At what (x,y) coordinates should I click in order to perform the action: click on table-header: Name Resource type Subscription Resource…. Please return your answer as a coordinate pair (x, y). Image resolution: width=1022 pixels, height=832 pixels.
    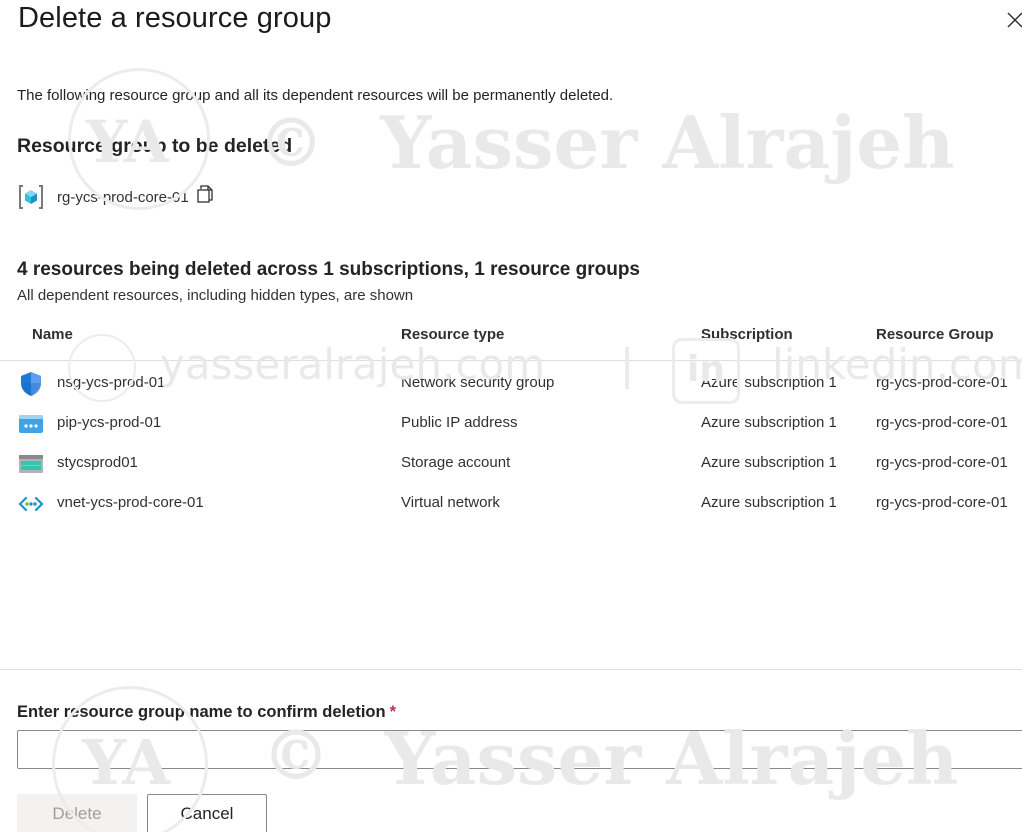
    Looking at the image, I should click on (511, 342).